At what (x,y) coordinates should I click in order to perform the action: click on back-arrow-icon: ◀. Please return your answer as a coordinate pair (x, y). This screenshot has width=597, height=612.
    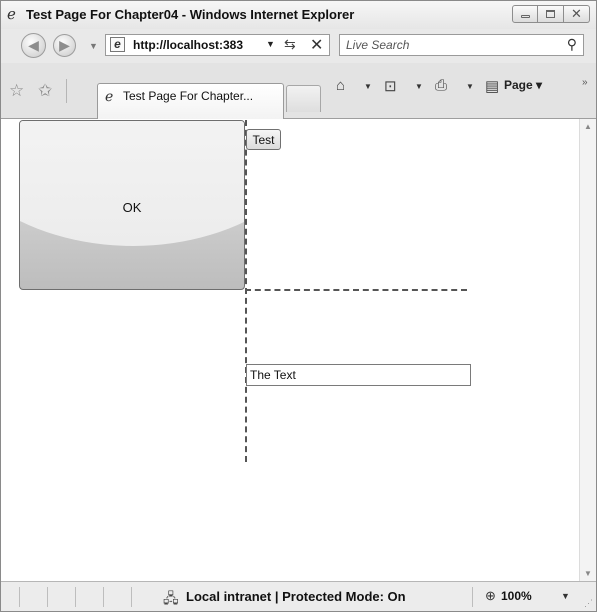
    Looking at the image, I should click on (33, 45).